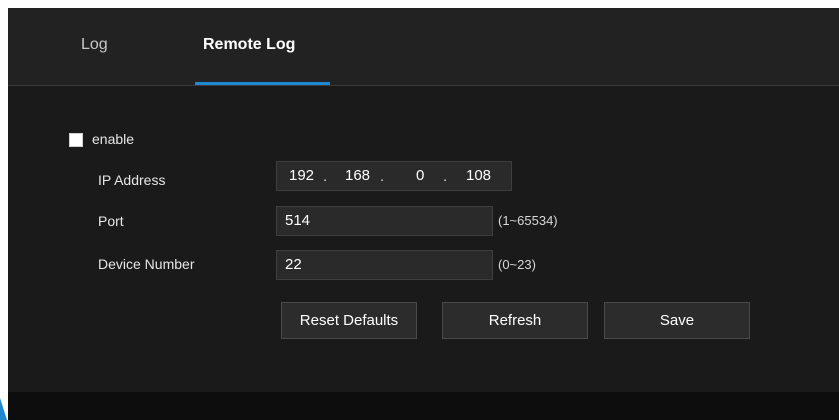  Describe the element at coordinates (132, 180) in the screenshot. I see `ip-address-label: IP Address` at that location.